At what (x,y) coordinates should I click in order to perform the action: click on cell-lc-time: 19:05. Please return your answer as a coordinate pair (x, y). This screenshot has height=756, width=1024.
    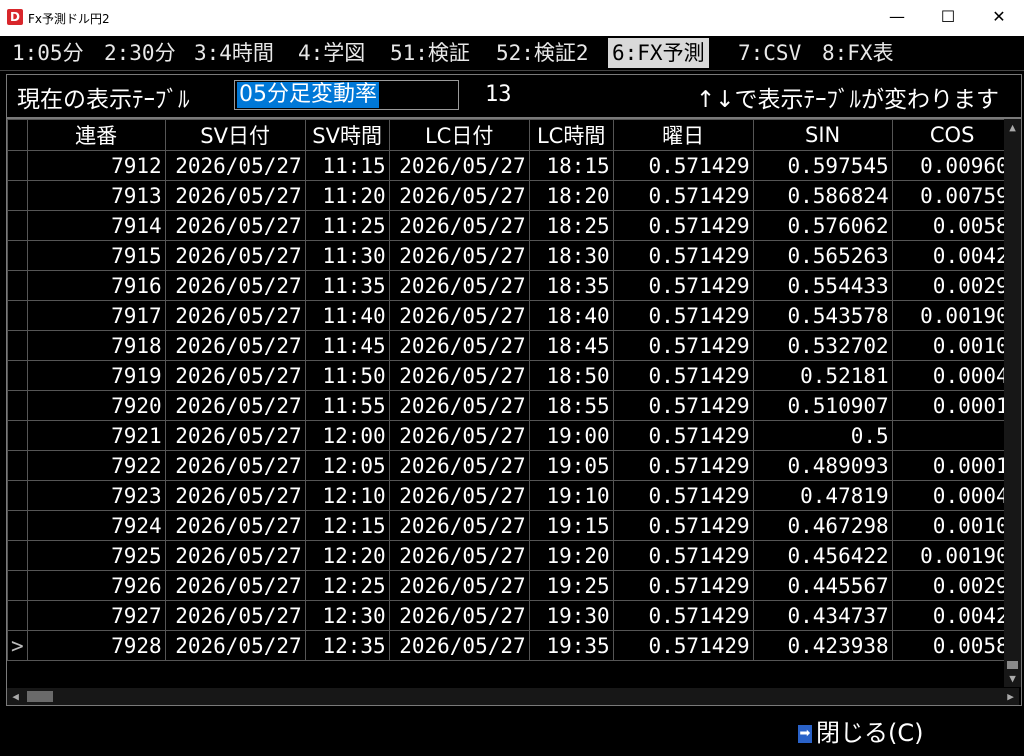
    Looking at the image, I should click on (571, 465).